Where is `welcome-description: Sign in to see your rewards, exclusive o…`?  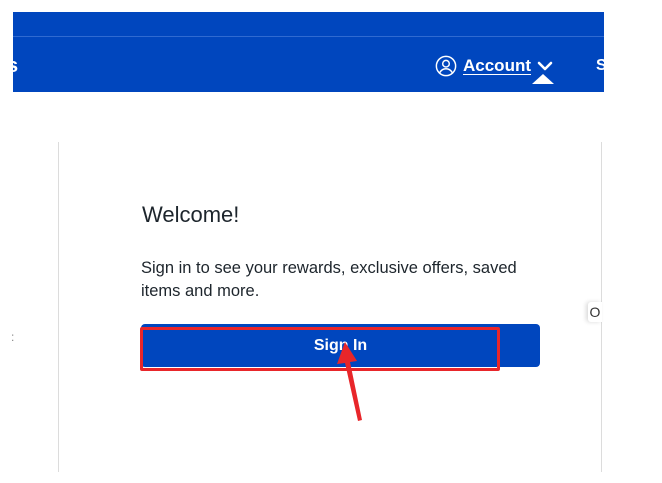
welcome-description: Sign in to see your rewards, exclusive o… is located at coordinates (329, 279).